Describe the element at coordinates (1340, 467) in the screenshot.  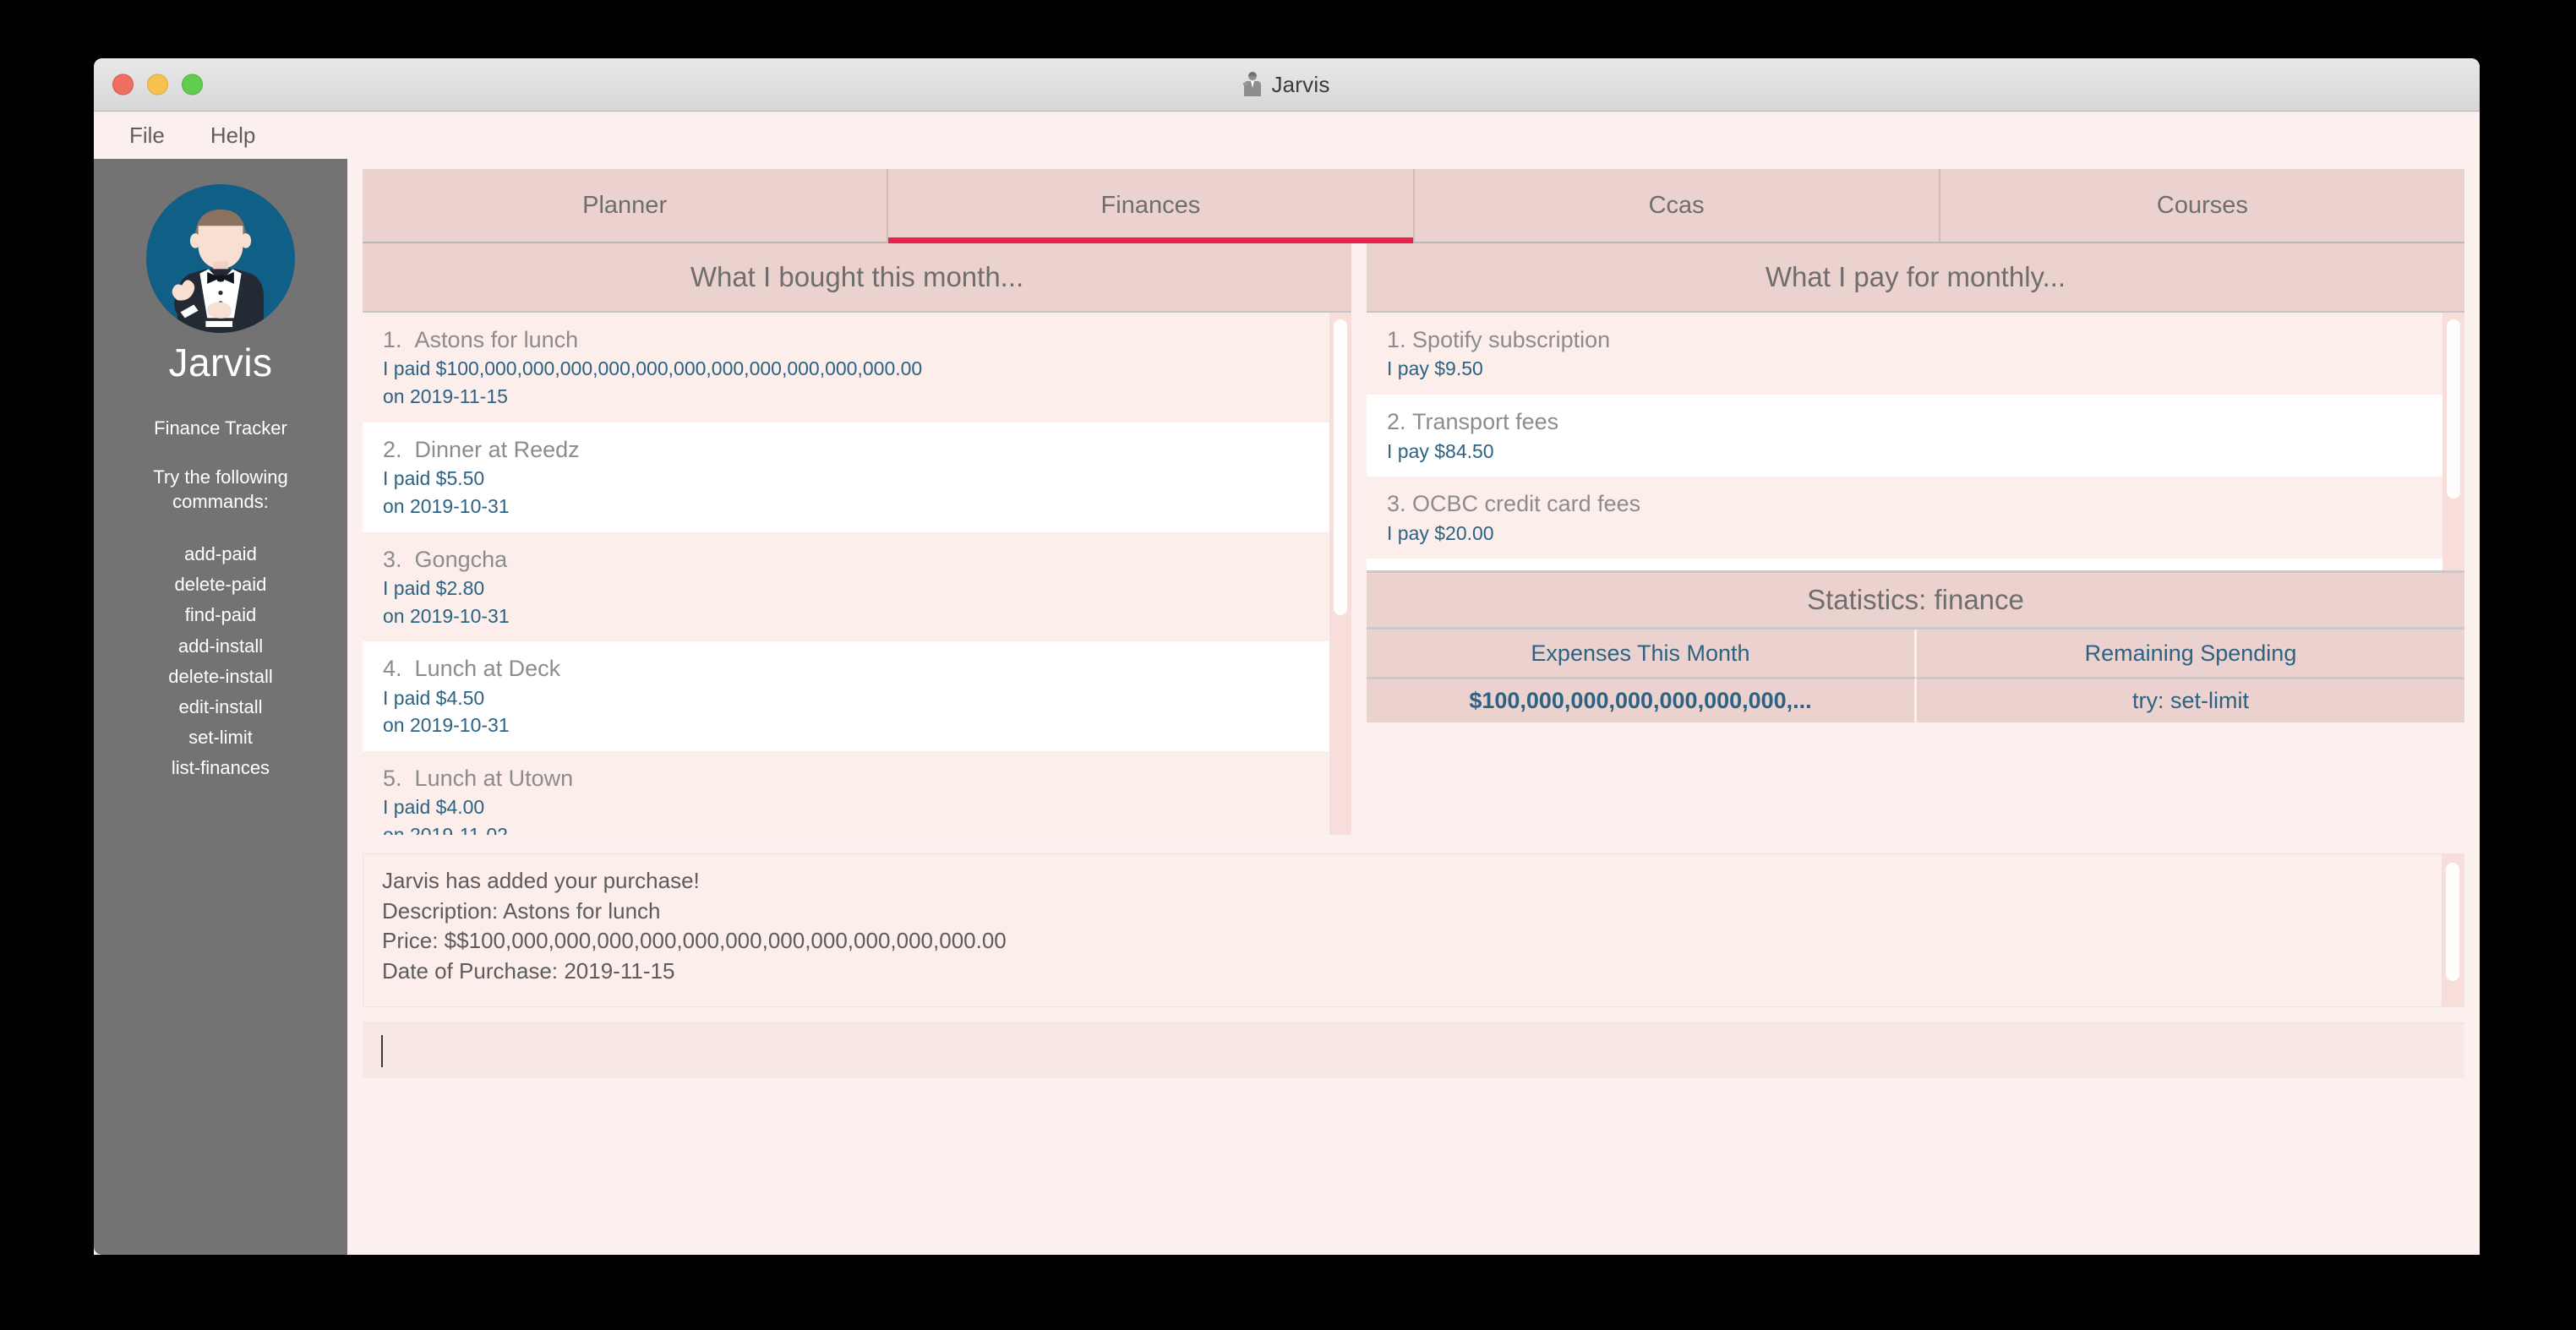
I see `purchases-scrollbar-thumb` at that location.